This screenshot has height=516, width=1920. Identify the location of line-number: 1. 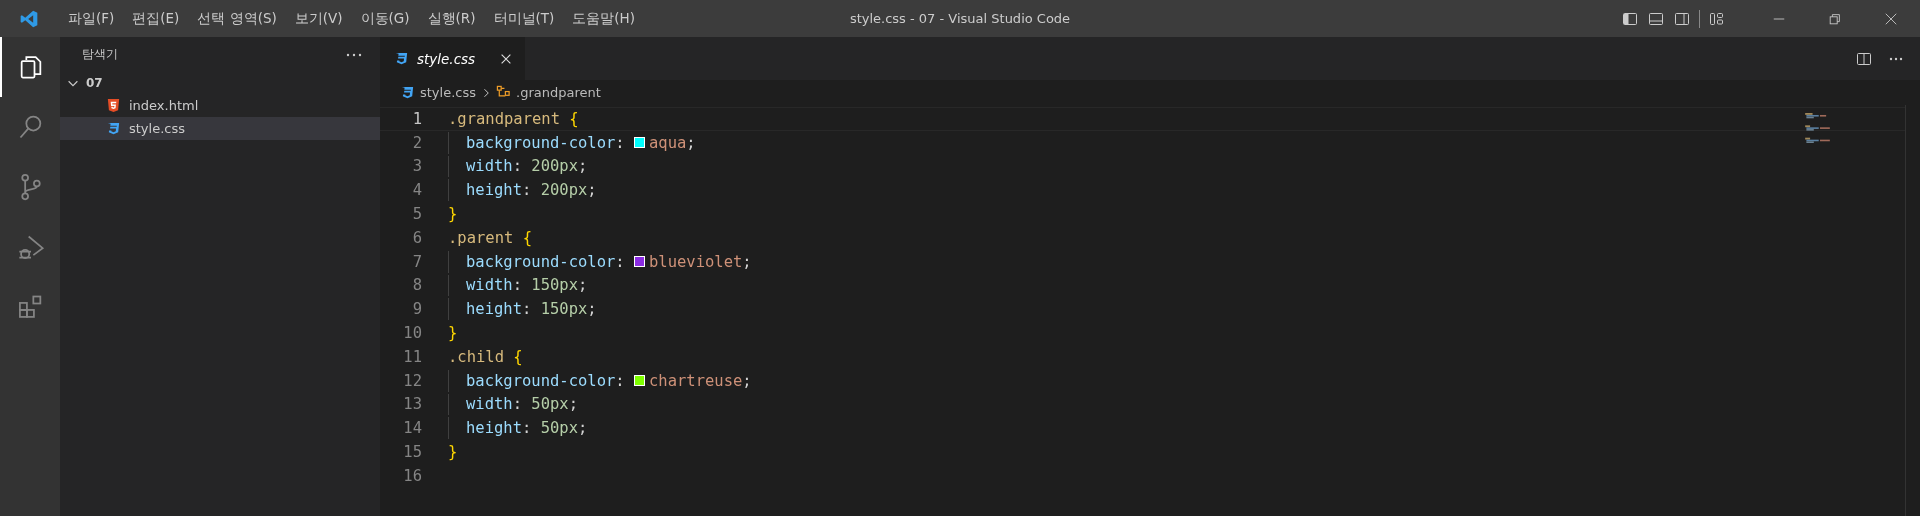
(416, 118).